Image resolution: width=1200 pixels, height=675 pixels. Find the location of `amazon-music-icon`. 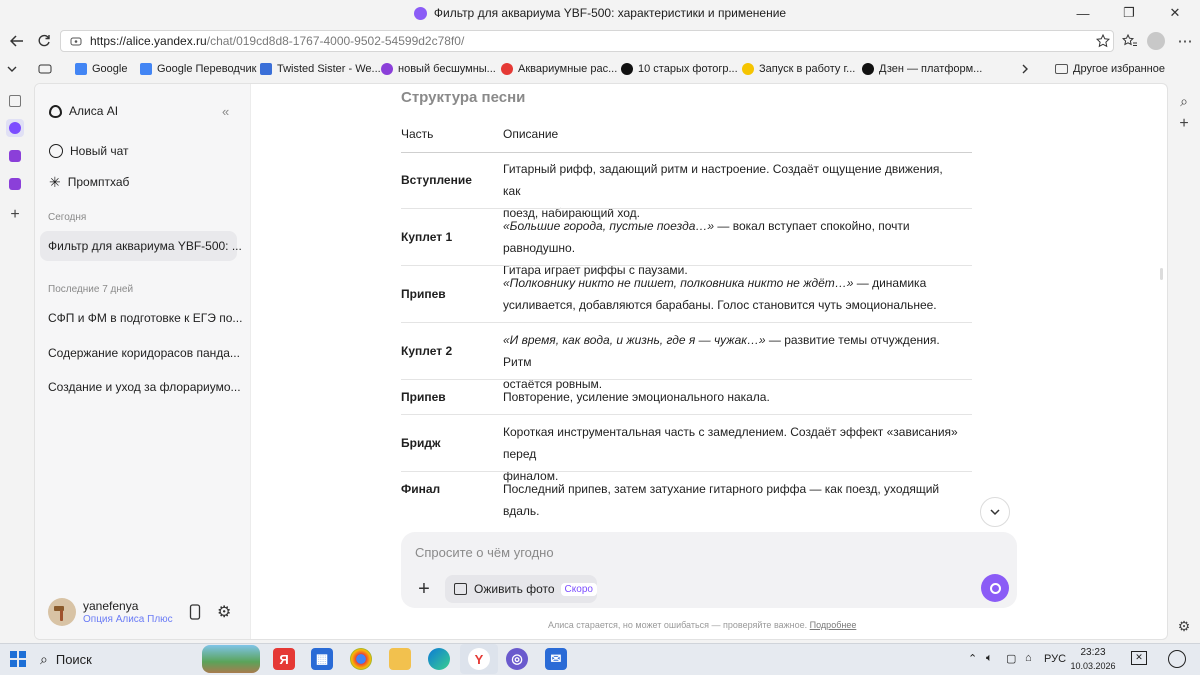

amazon-music-icon is located at coordinates (266, 69).